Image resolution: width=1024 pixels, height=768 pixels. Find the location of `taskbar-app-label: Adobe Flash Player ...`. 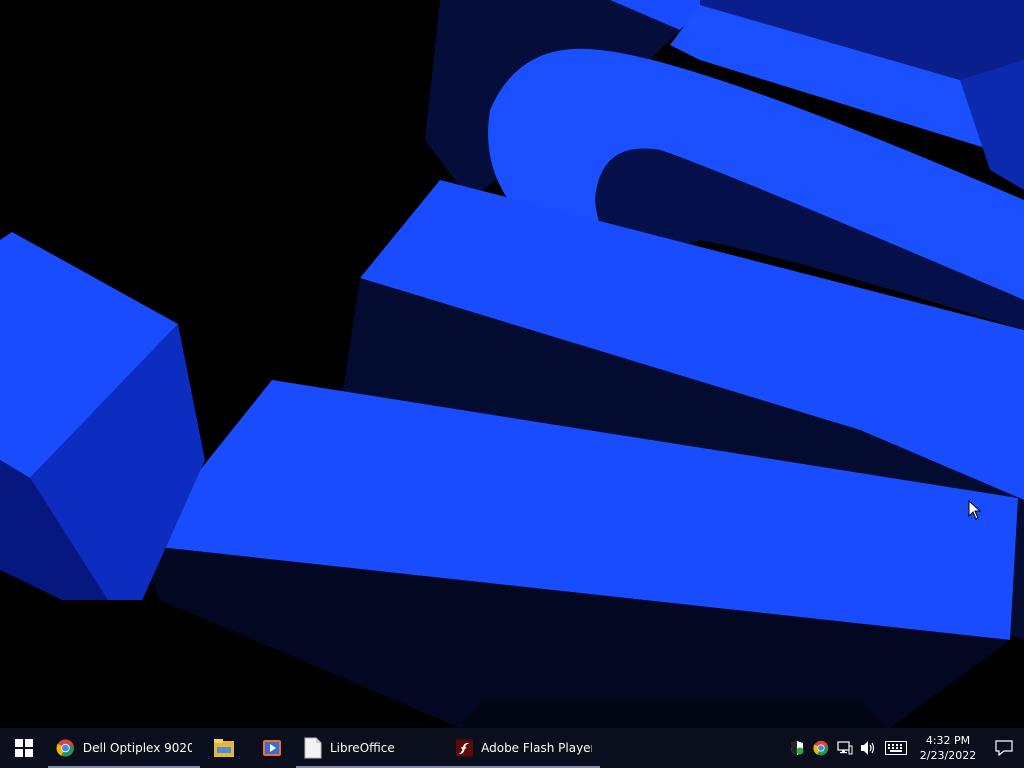

taskbar-app-label: Adobe Flash Player ... is located at coordinates (536, 748).